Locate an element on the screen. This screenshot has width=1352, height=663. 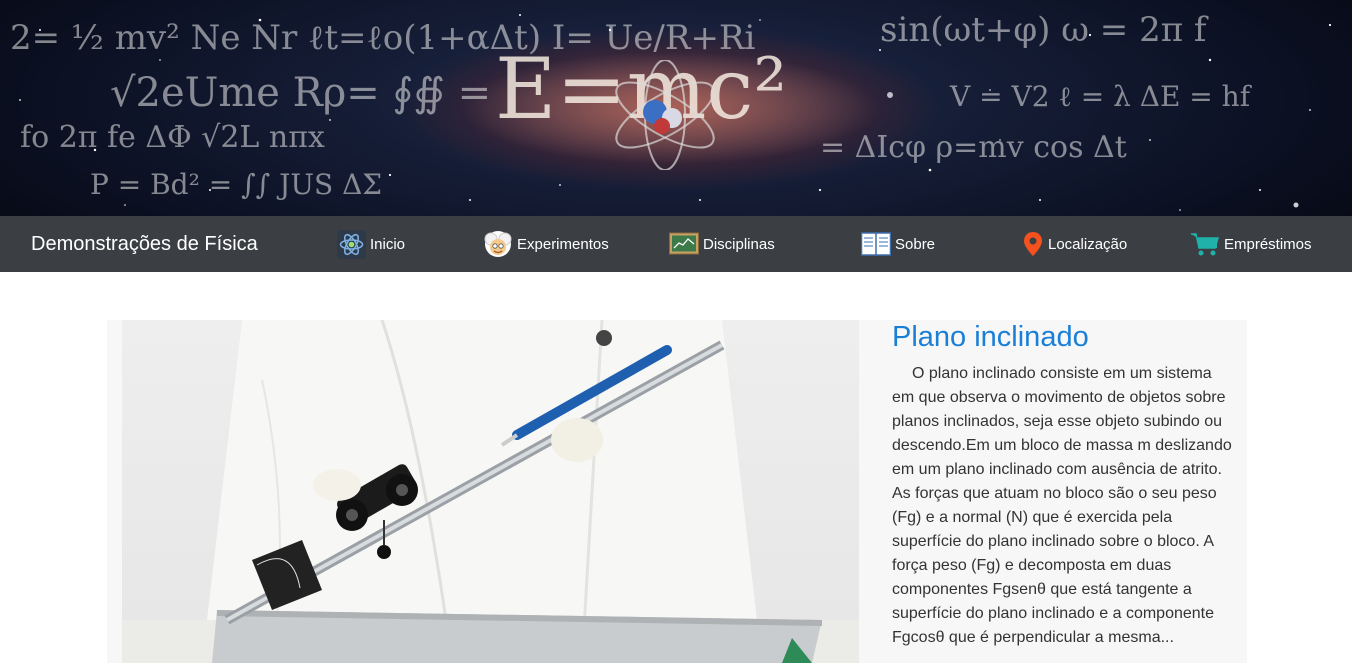
nav-item-inicio: Inicio is located at coordinates (371, 244).